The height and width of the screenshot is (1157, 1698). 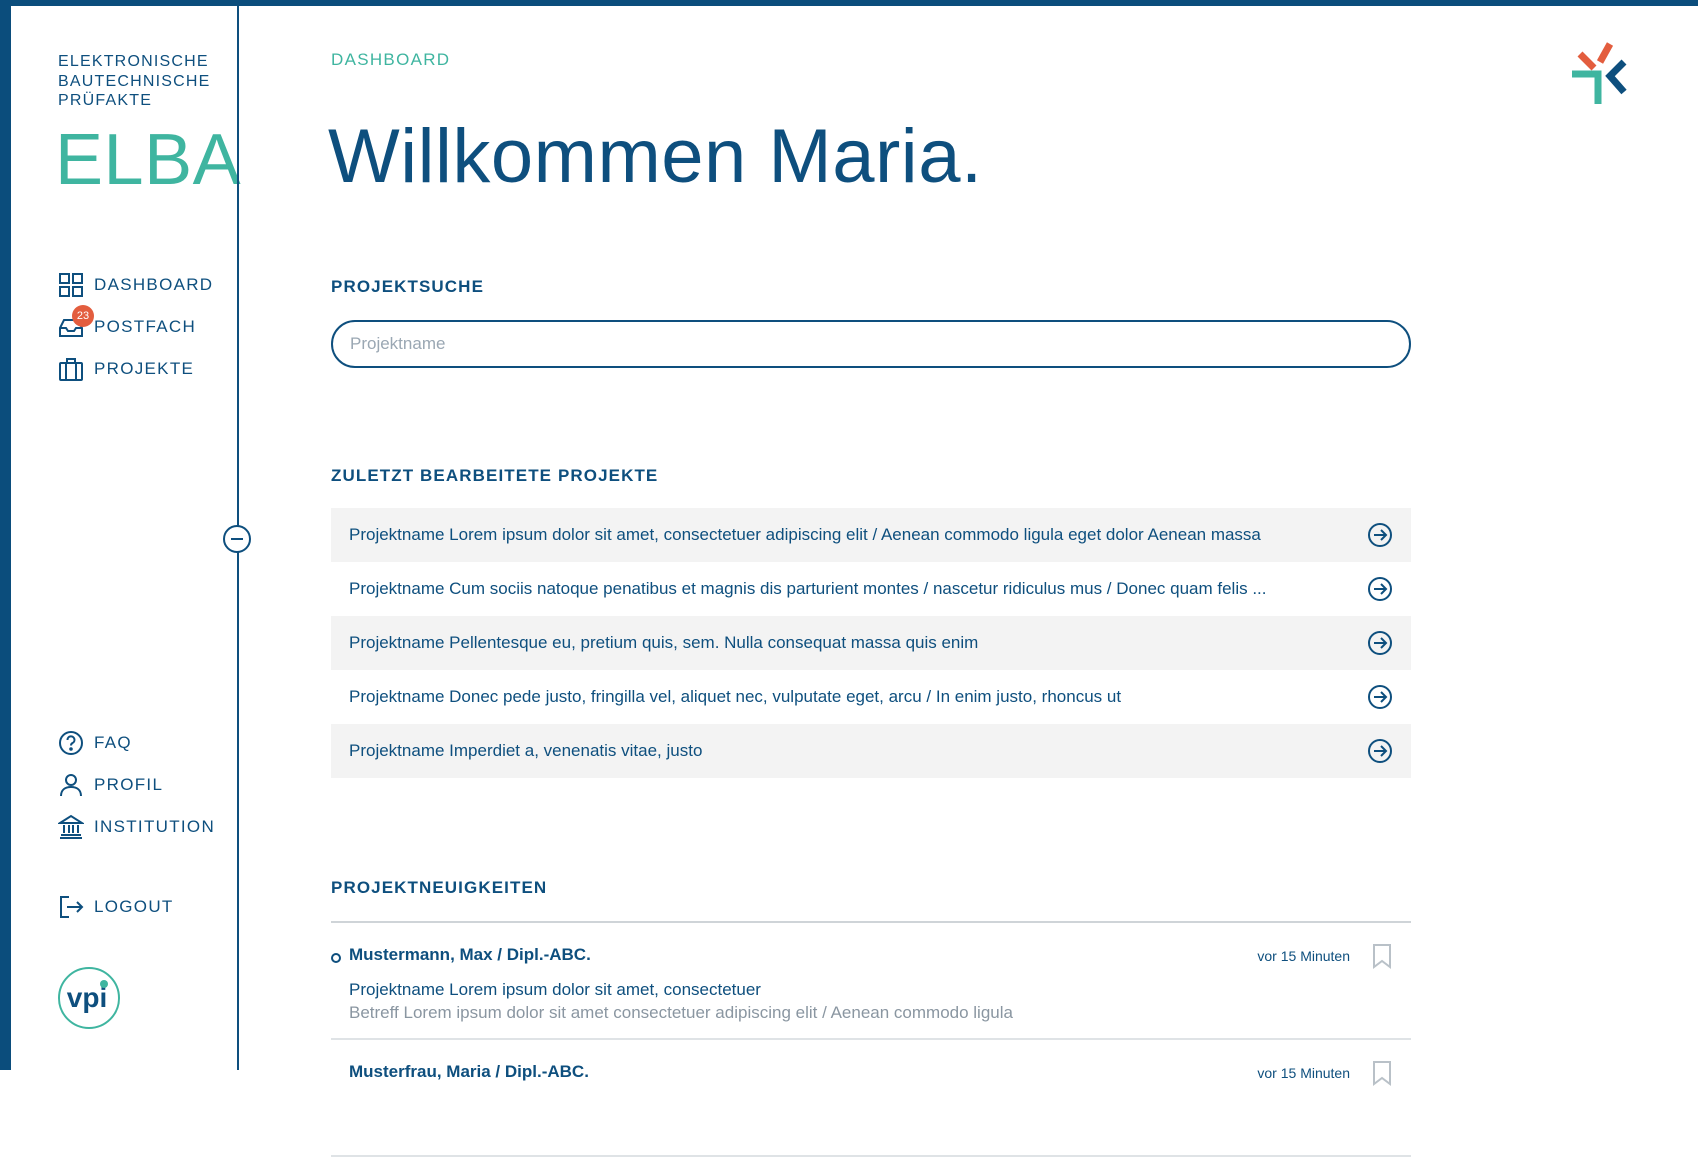 What do you see at coordinates (89, 998) in the screenshot?
I see `vpi-logo: vpi` at bounding box center [89, 998].